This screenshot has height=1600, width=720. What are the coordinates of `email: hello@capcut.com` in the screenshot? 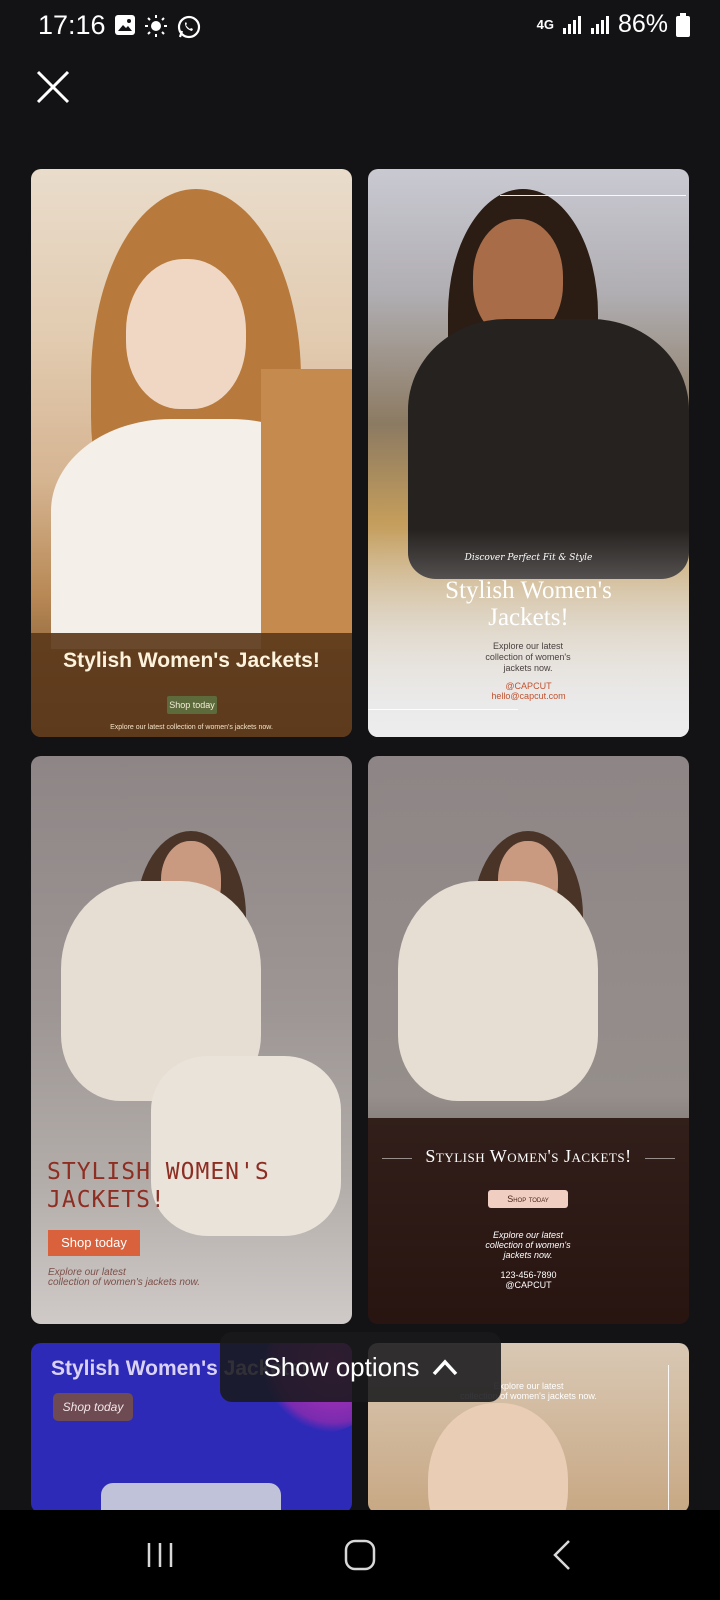 It's located at (528, 696).